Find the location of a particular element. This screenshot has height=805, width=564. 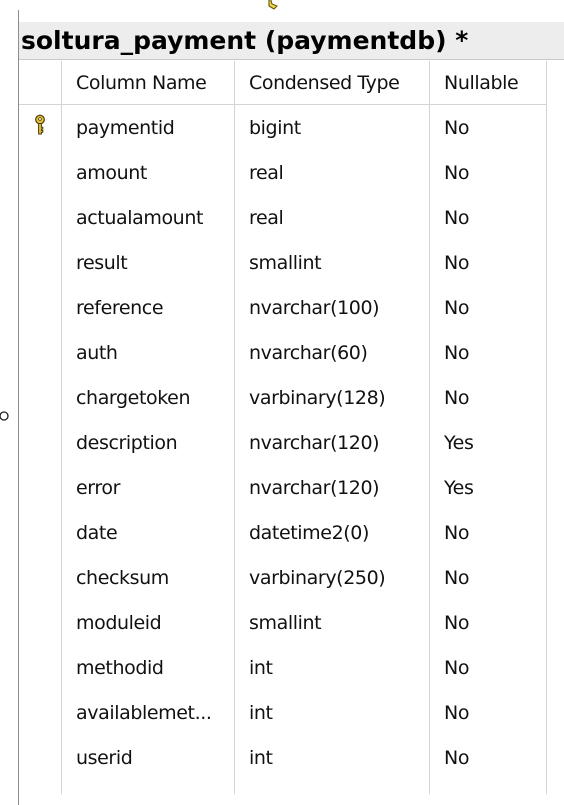

table-row: amount real No is located at coordinates (283, 172).